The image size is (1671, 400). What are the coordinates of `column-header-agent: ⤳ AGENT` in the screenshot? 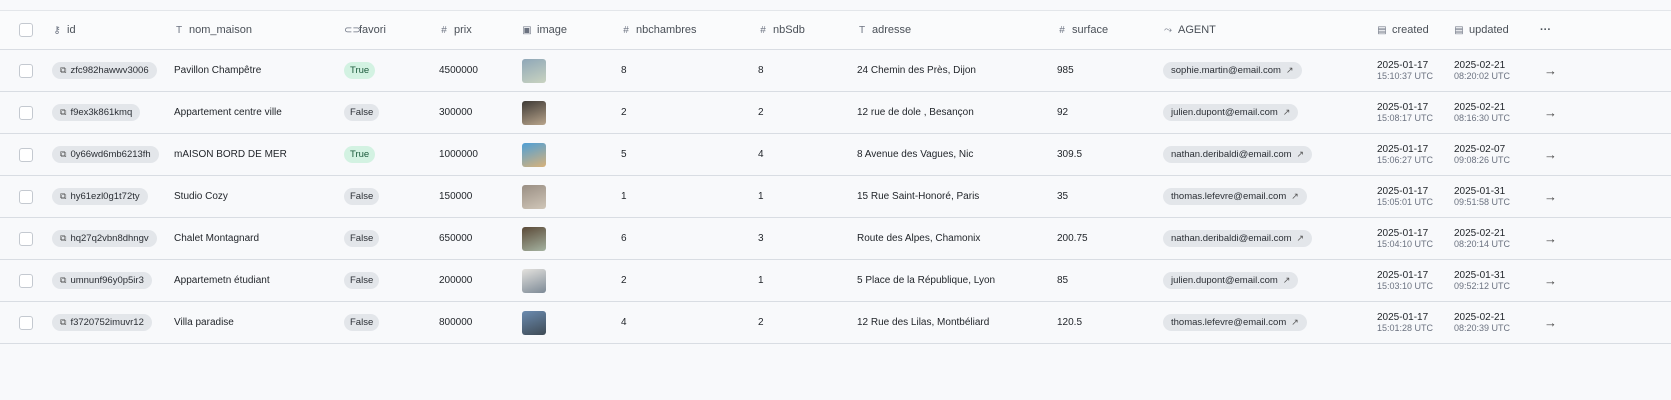 It's located at (1189, 30).